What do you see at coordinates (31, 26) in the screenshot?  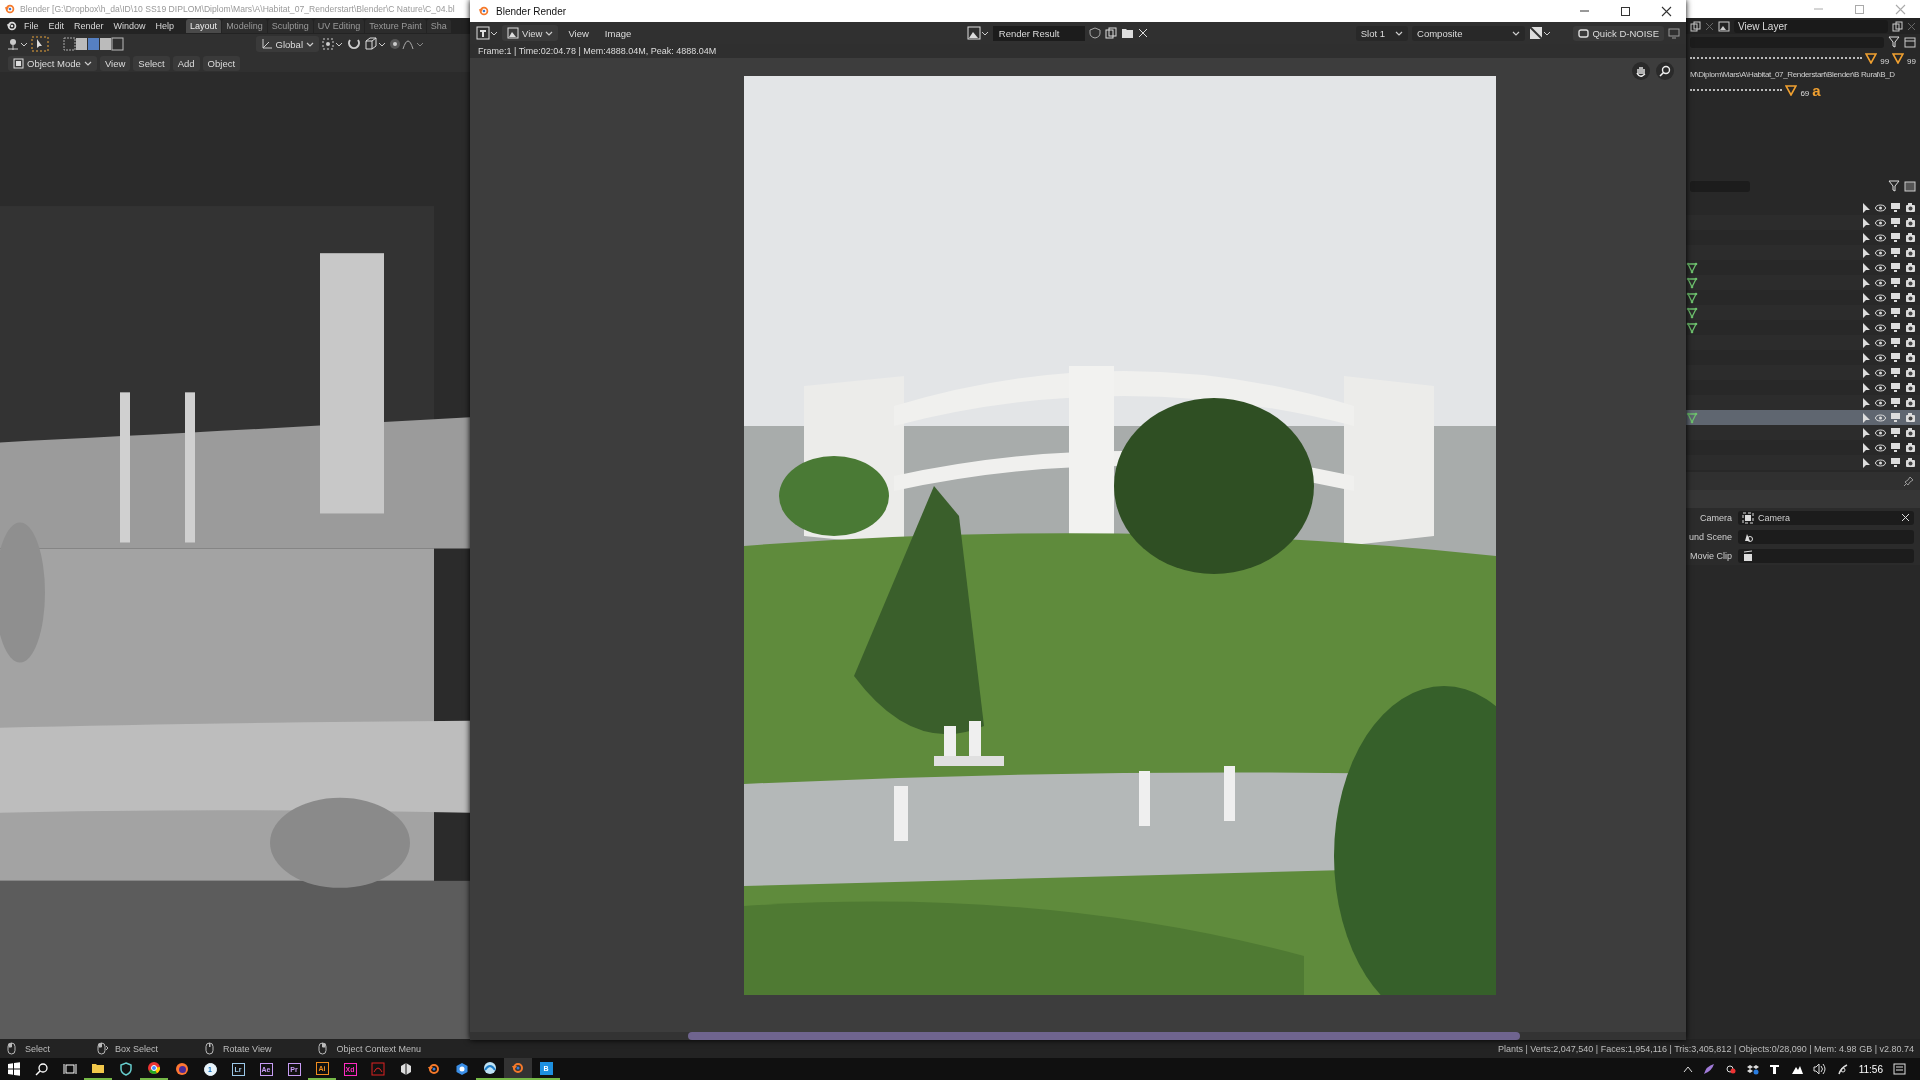 I see `menu-item: File` at bounding box center [31, 26].